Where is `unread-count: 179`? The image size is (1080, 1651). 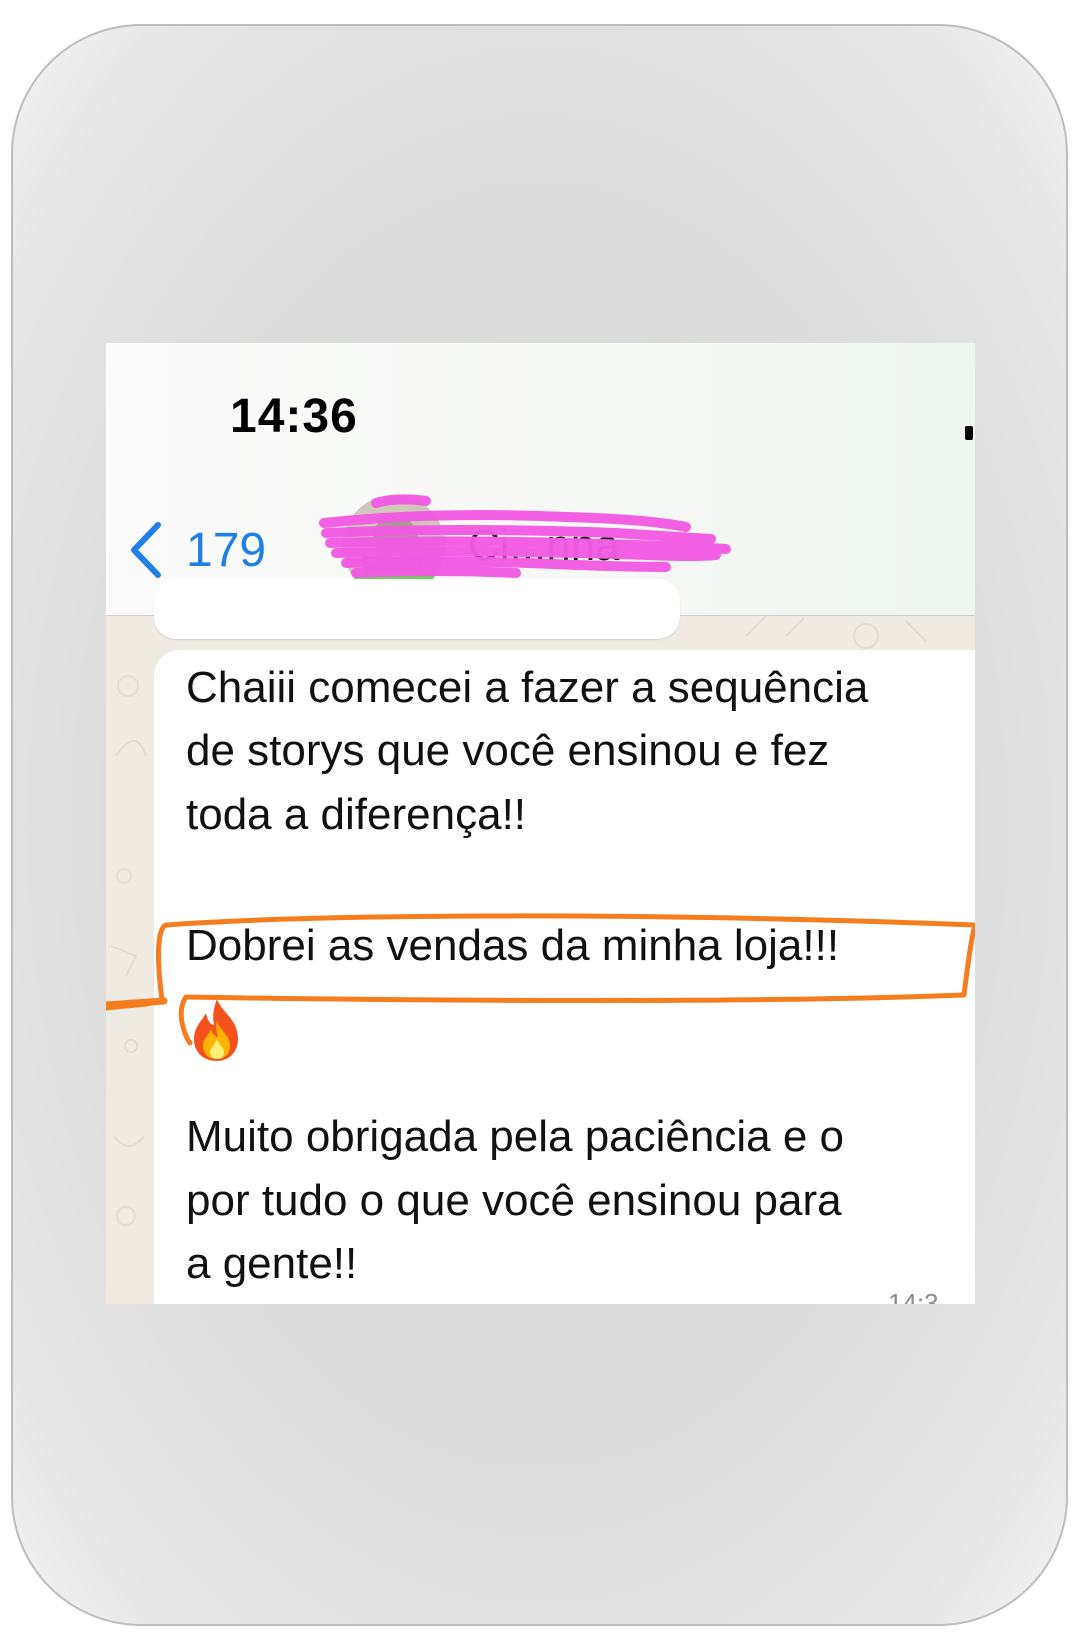
unread-count: 179 is located at coordinates (226, 550).